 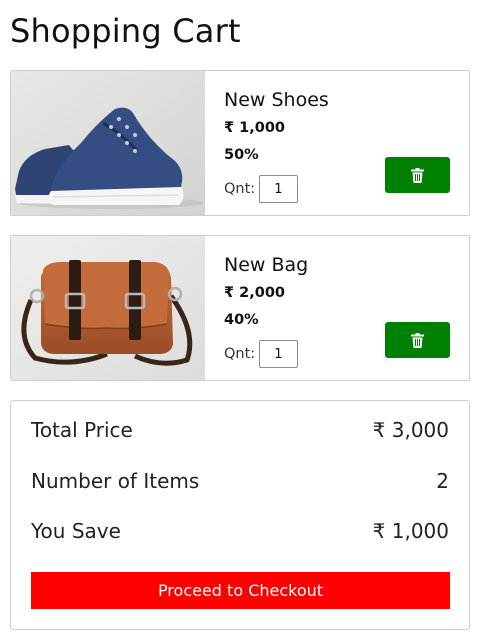 I want to click on checkout-button: Proceed to Checkout, so click(x=240, y=590).